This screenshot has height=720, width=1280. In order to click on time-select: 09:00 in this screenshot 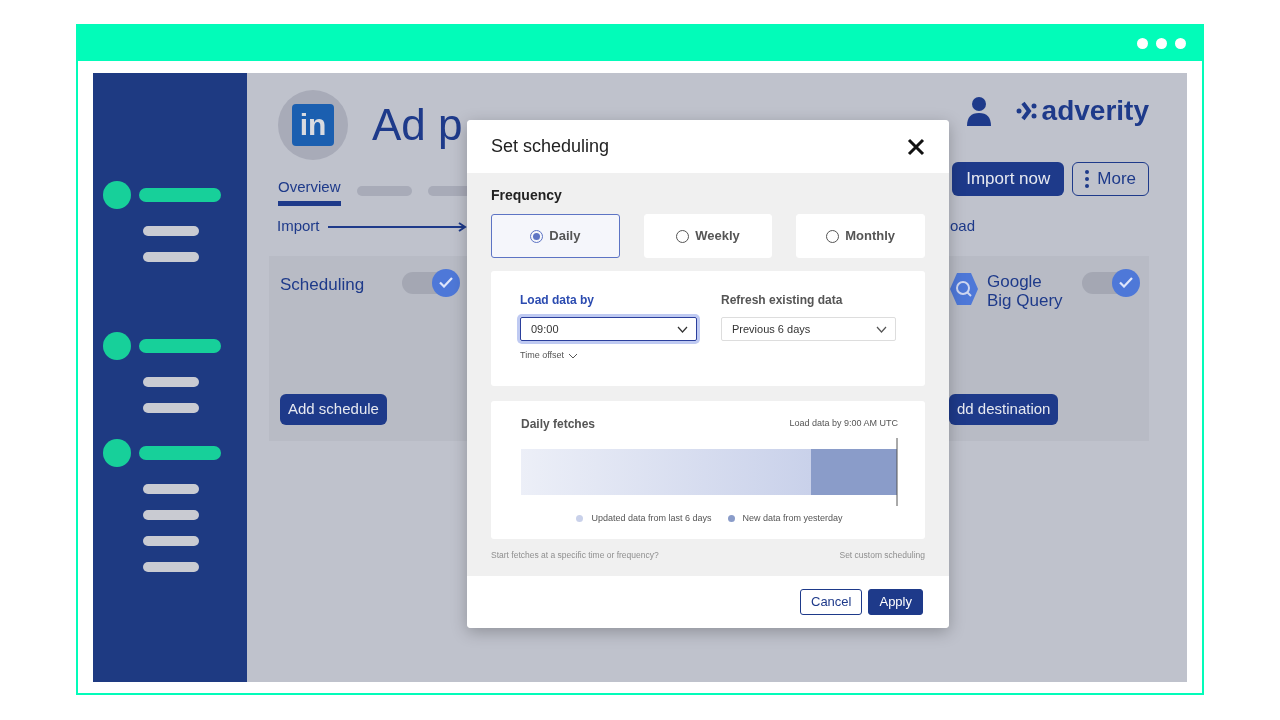, I will do `click(608, 329)`.